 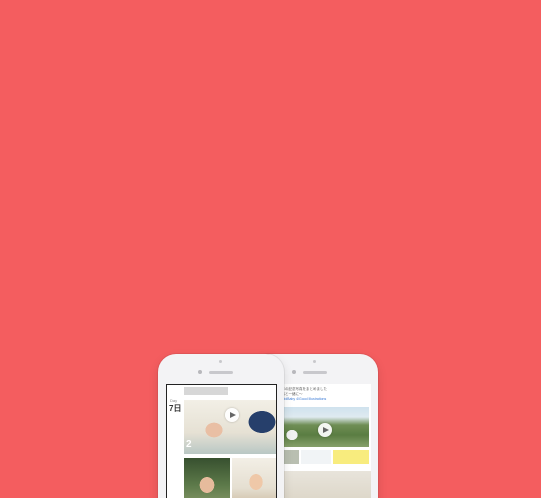 I want to click on post-text-line-1: 今年の記念写真をまとめました, so click(x=302, y=389).